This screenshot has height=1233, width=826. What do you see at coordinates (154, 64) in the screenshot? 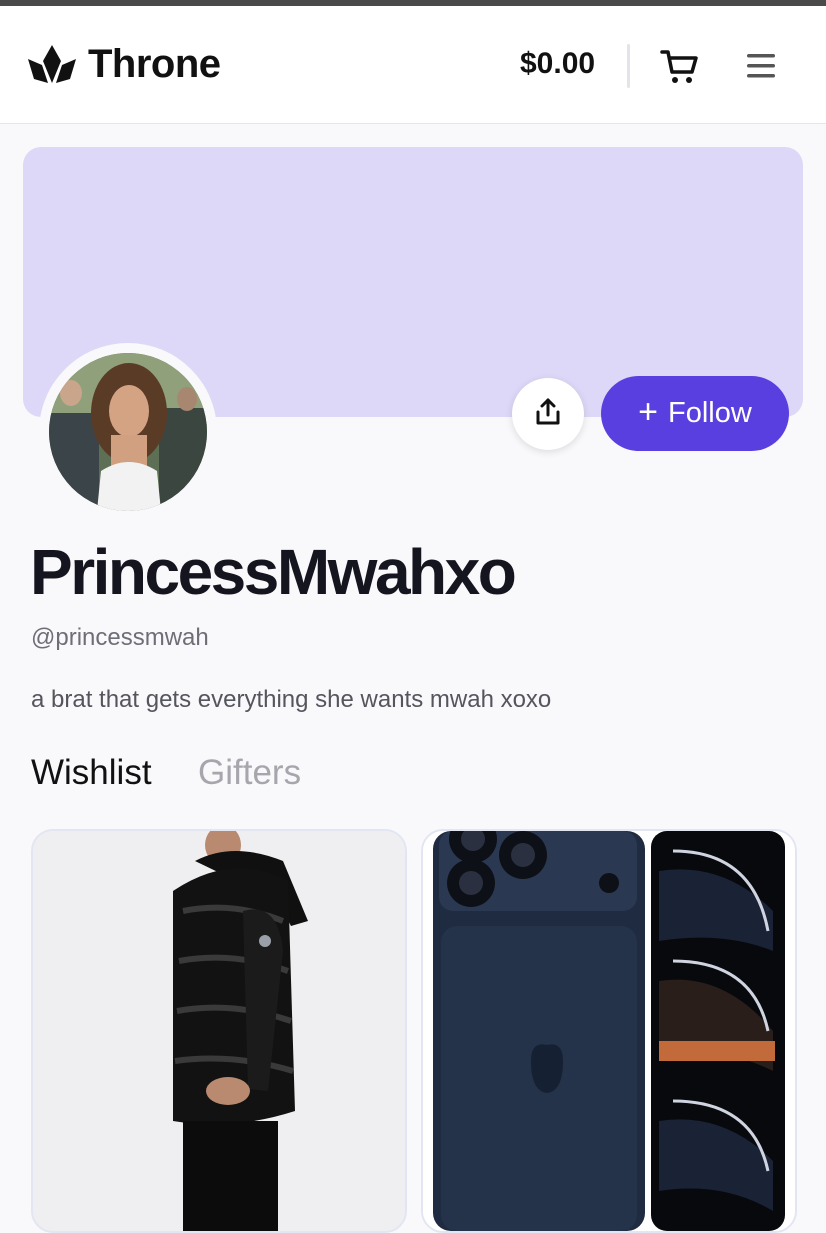
I see `brand-name: Throne` at bounding box center [154, 64].